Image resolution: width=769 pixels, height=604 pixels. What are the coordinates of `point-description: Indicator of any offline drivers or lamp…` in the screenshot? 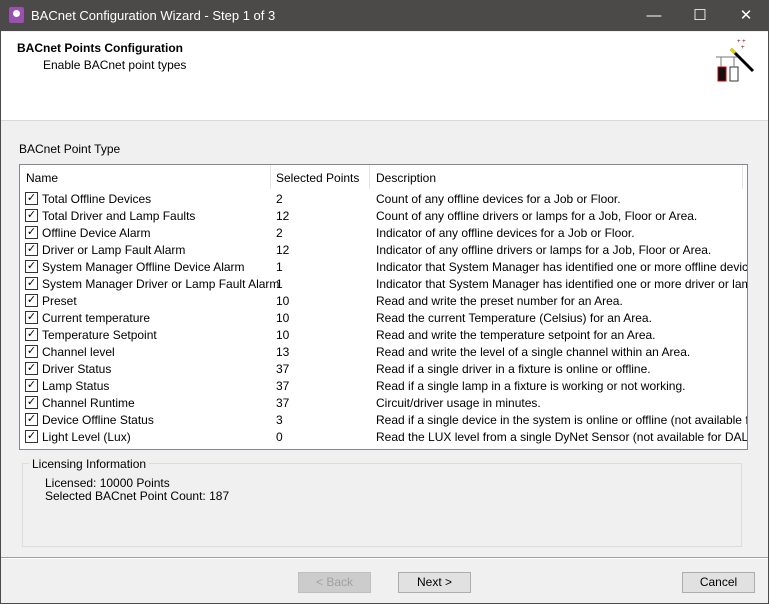 It's located at (544, 250).